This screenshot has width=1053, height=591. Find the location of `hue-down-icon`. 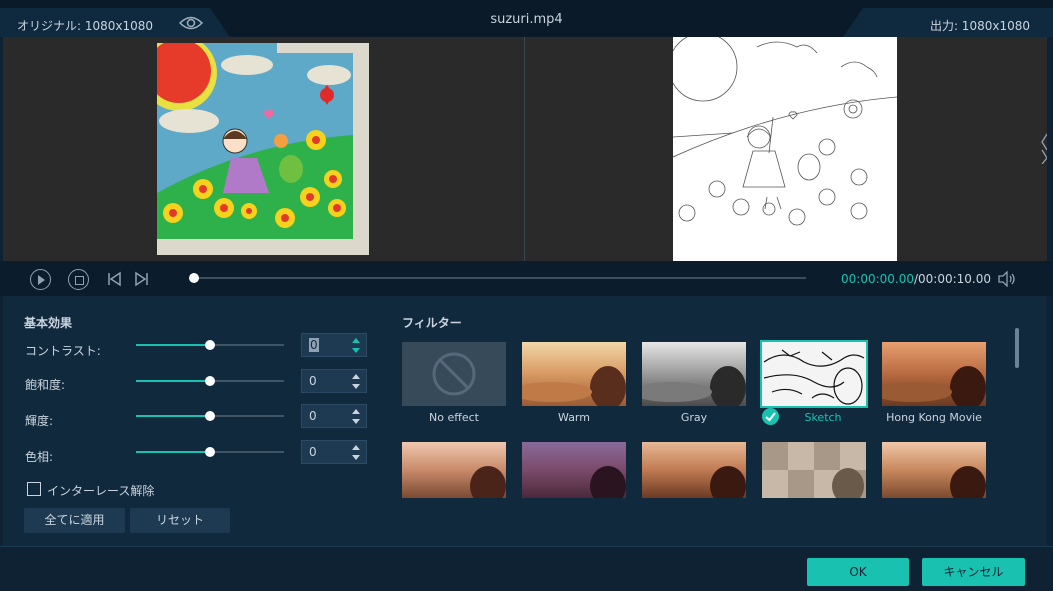

hue-down-icon is located at coordinates (356, 457).